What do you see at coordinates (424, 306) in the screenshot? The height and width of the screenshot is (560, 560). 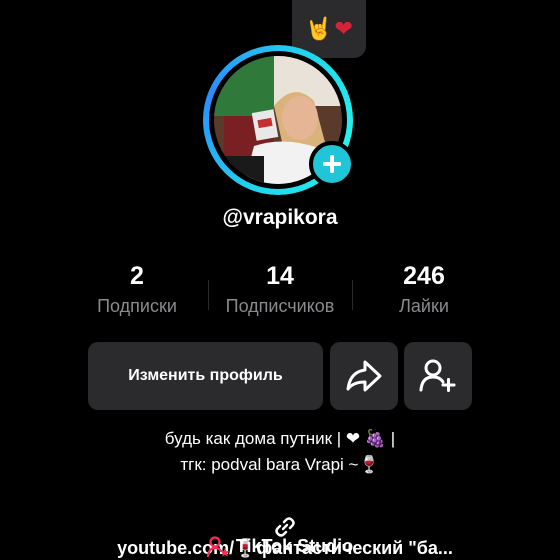 I see `likes-label: Лайки` at bounding box center [424, 306].